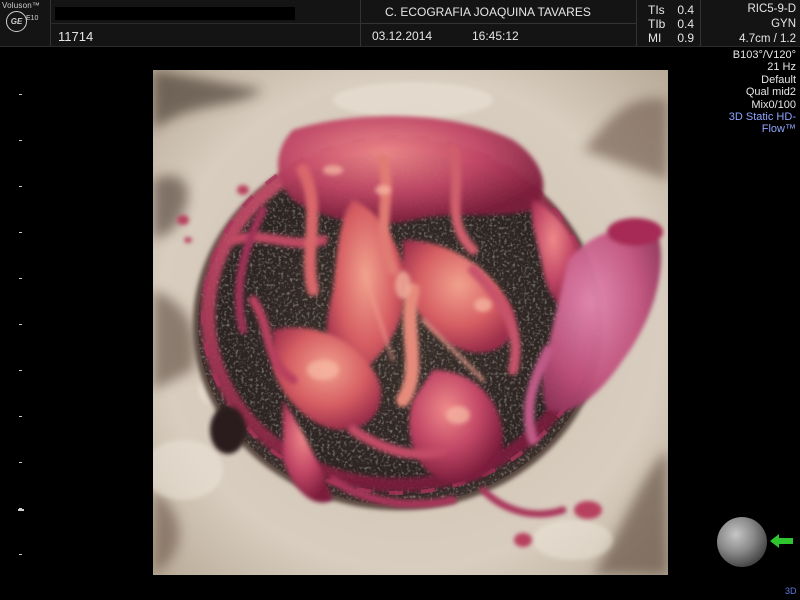 The height and width of the screenshot is (600, 800). I want to click on model-name: E10, so click(32, 18).